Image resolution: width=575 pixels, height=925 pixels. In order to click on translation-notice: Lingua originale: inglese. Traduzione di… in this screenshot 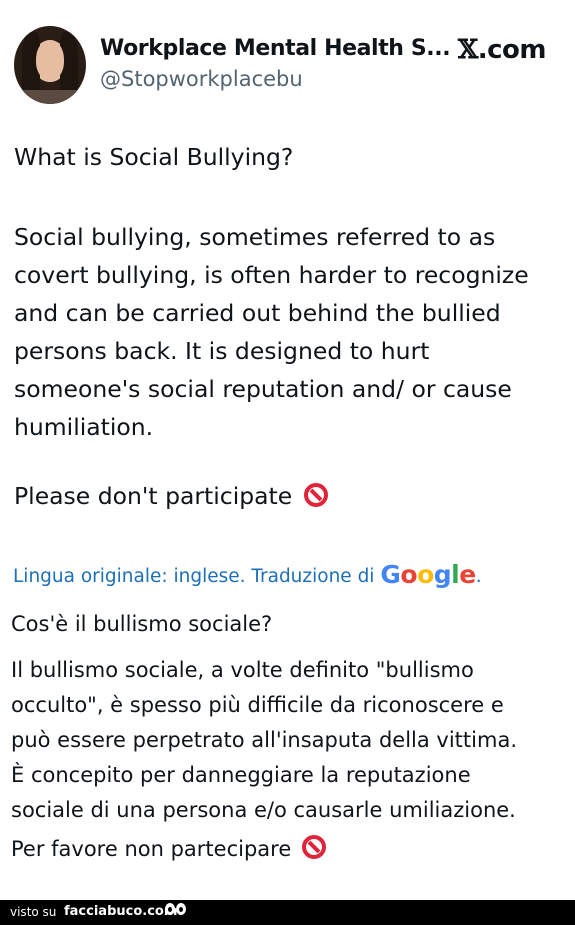, I will do `click(247, 574)`.